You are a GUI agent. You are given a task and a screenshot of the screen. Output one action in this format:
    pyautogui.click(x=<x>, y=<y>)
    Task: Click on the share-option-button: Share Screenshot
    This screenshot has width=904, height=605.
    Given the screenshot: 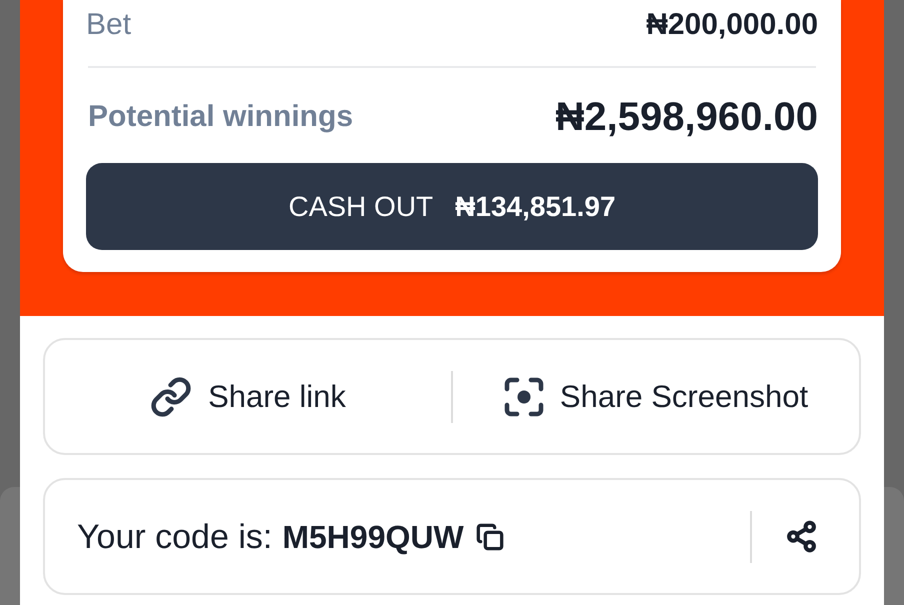 What is the action you would take?
    pyautogui.click(x=656, y=396)
    